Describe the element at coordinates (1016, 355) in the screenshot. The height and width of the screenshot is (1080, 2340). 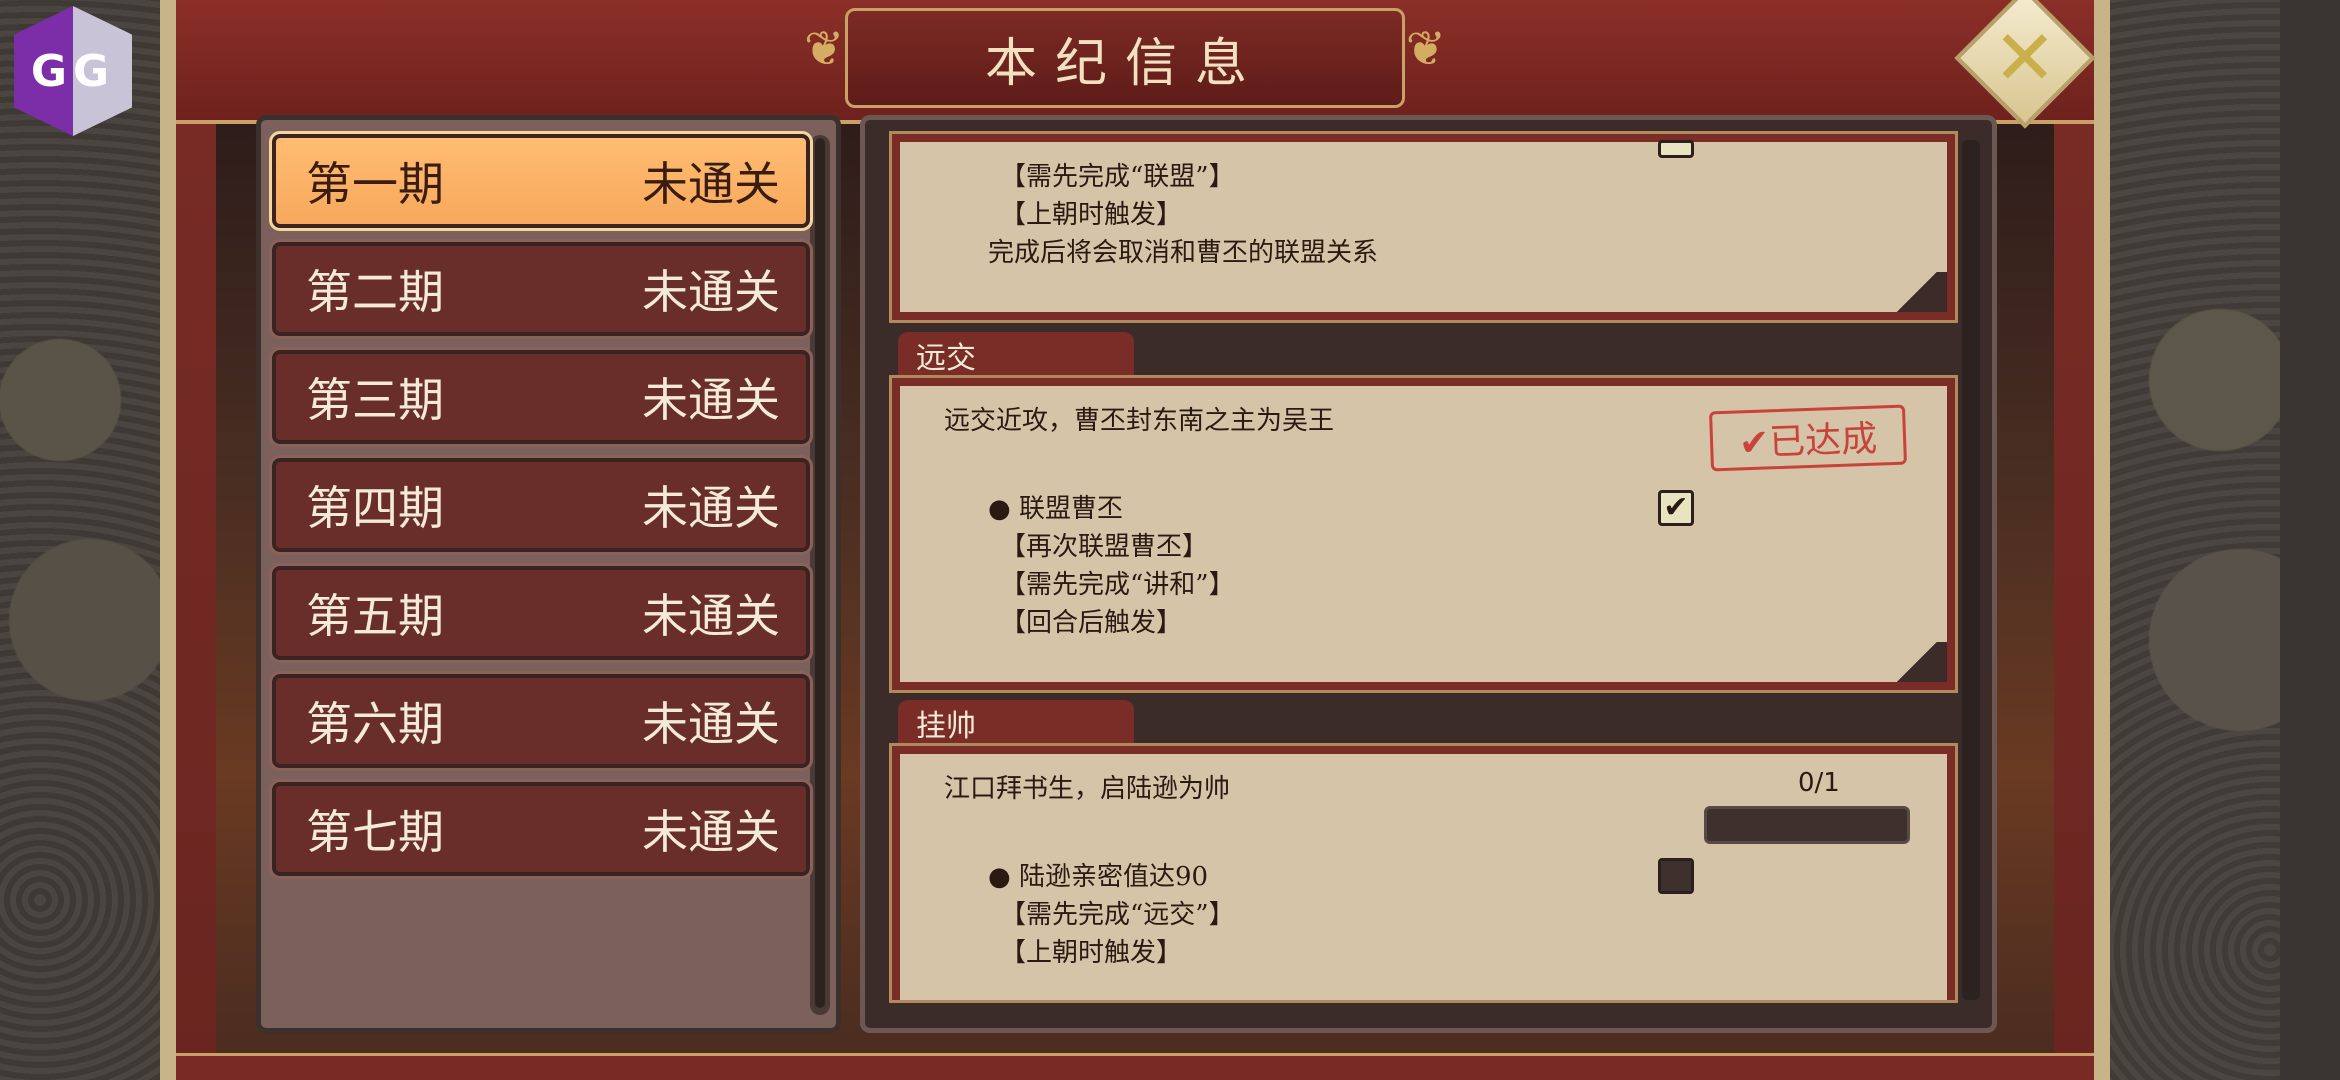
I see `mission-tab-yuanjiao: 远交` at that location.